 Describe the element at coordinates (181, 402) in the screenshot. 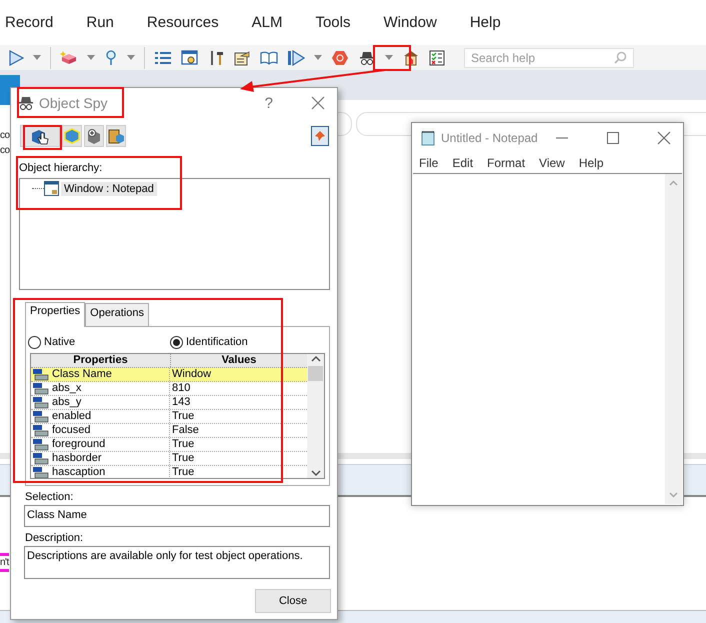

I see `property-value: 143` at that location.